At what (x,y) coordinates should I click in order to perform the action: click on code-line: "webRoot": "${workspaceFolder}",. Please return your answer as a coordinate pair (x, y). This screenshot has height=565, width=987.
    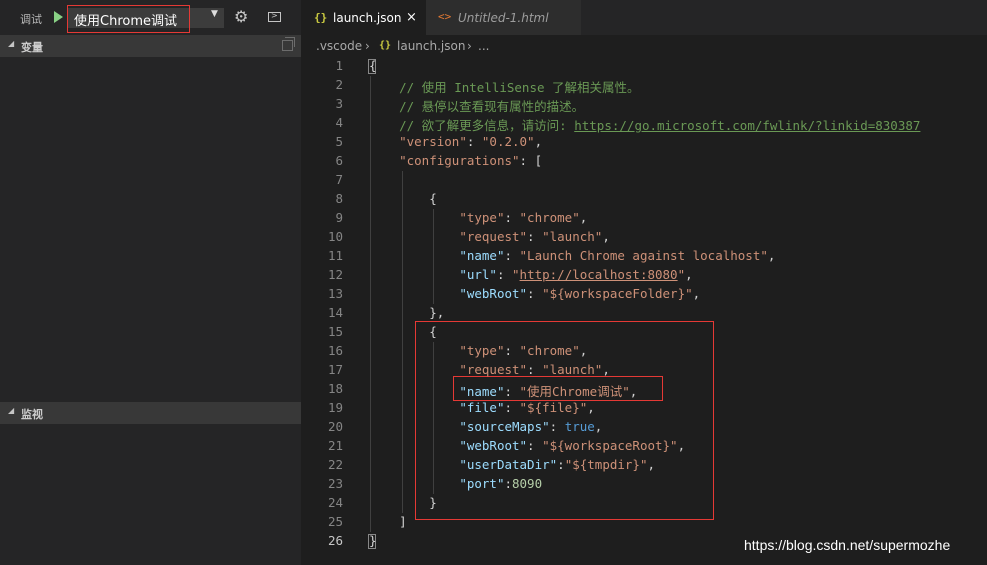
    Looking at the image, I should click on (534, 293).